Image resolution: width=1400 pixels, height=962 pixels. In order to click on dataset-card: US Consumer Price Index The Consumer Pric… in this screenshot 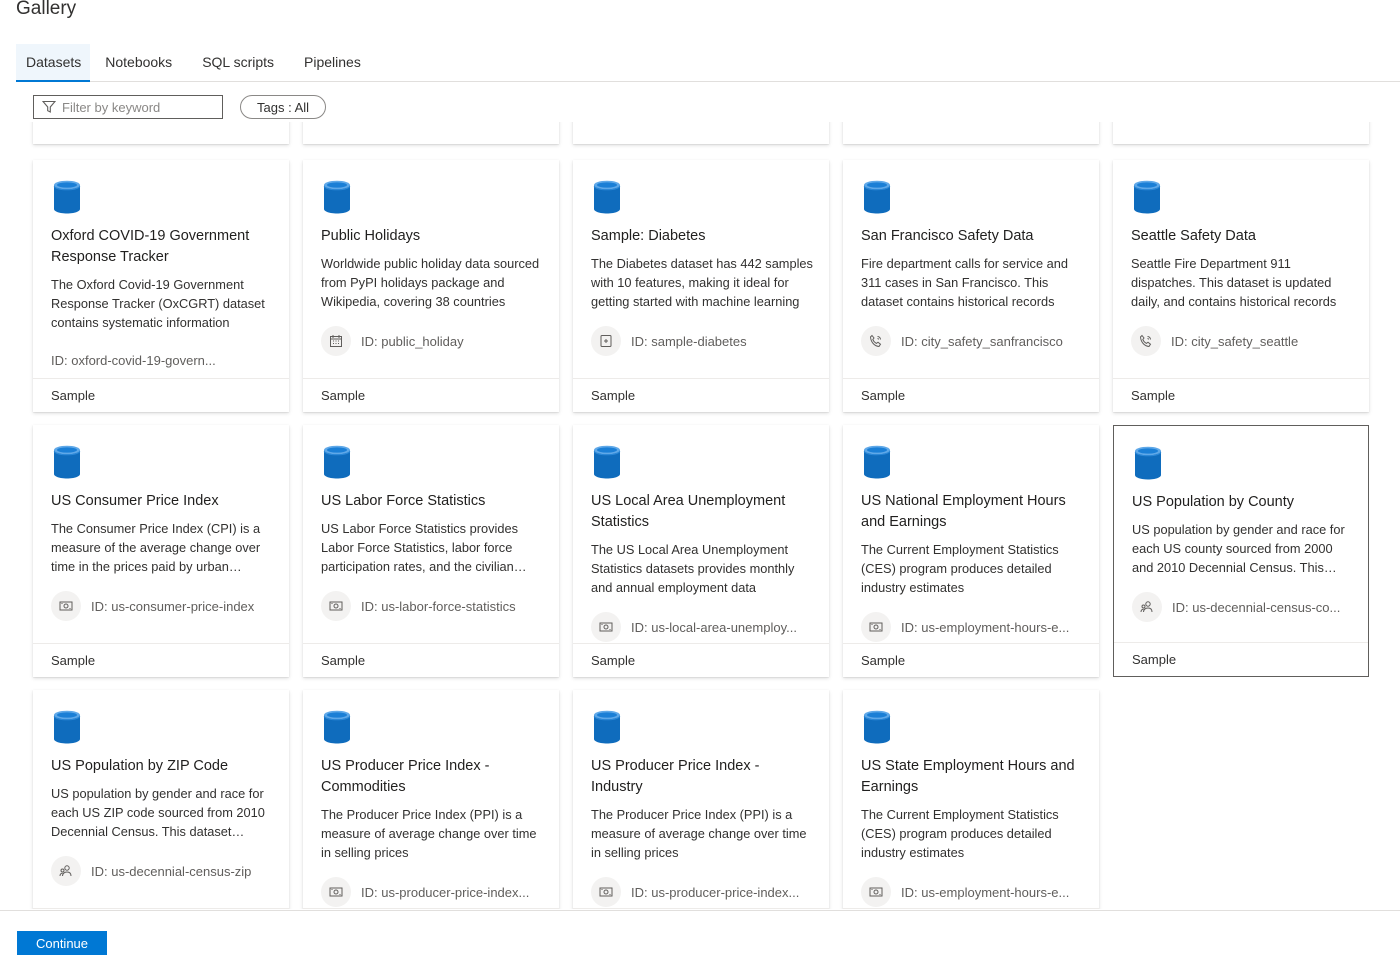, I will do `click(161, 551)`.